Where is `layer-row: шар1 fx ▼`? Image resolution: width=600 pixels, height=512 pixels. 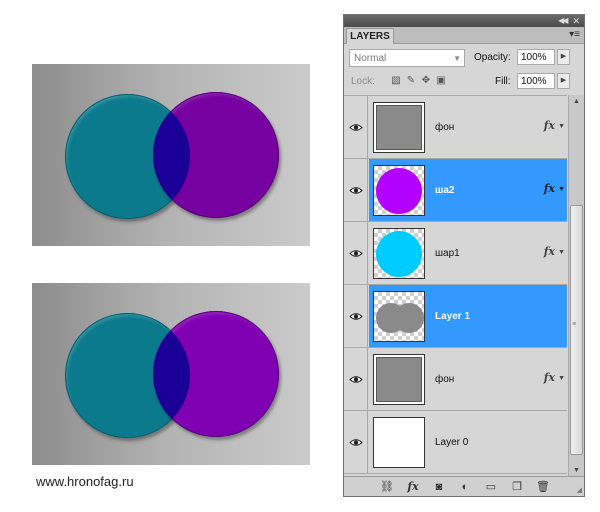
layer-row: шар1 fx ▼ is located at coordinates (455, 253).